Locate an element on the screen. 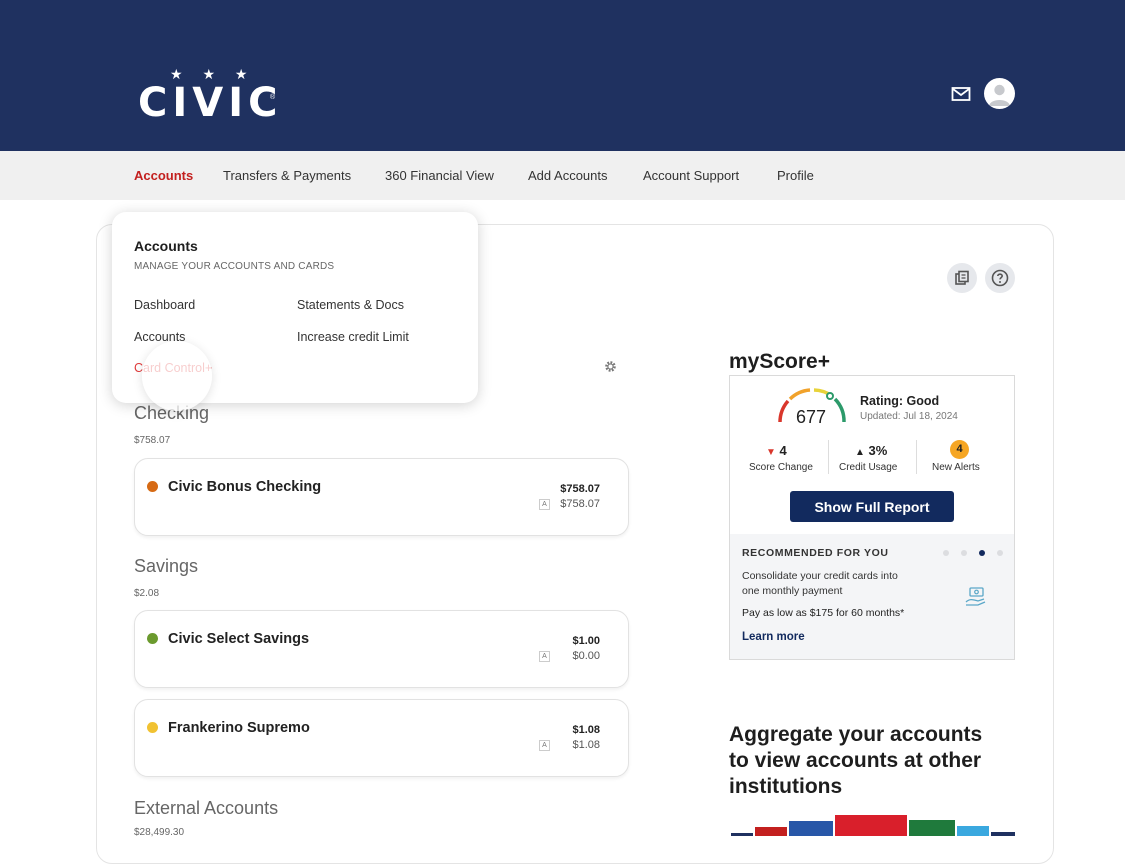 Image resolution: width=1125 pixels, height=864 pixels. menu-statements-docs: Statements & Docs is located at coordinates (350, 305).